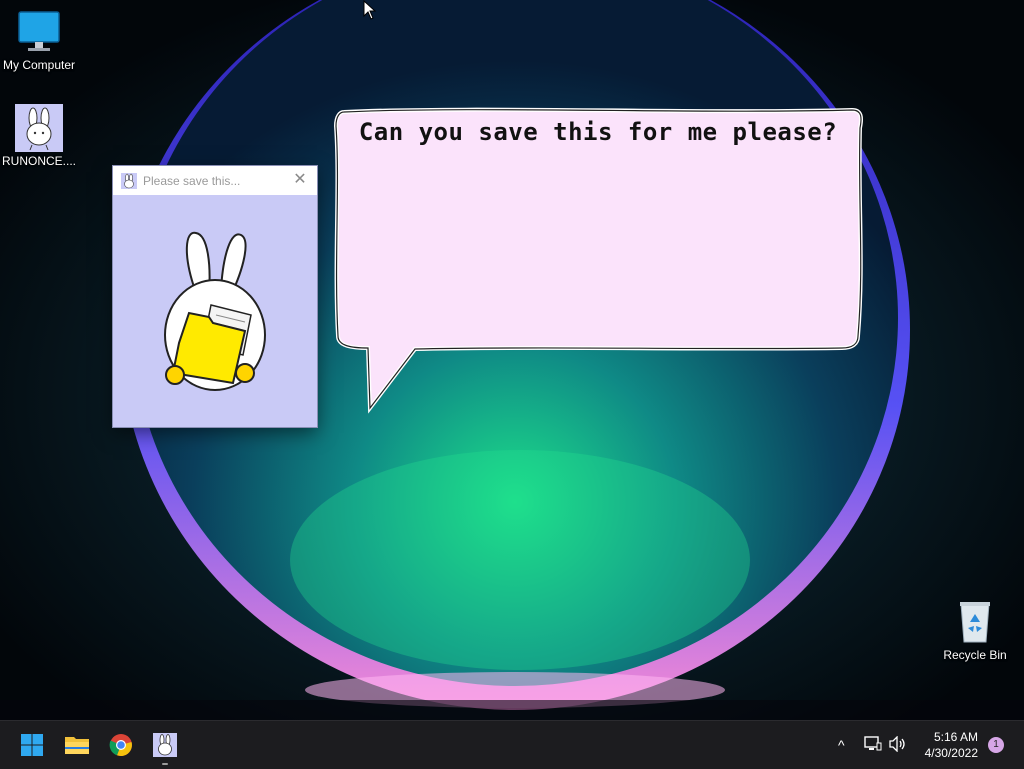 Image resolution: width=1024 pixels, height=769 pixels. What do you see at coordinates (512, 744) in the screenshot?
I see `taskbar: ^ 5:16 AM 4/30/2022 1` at bounding box center [512, 744].